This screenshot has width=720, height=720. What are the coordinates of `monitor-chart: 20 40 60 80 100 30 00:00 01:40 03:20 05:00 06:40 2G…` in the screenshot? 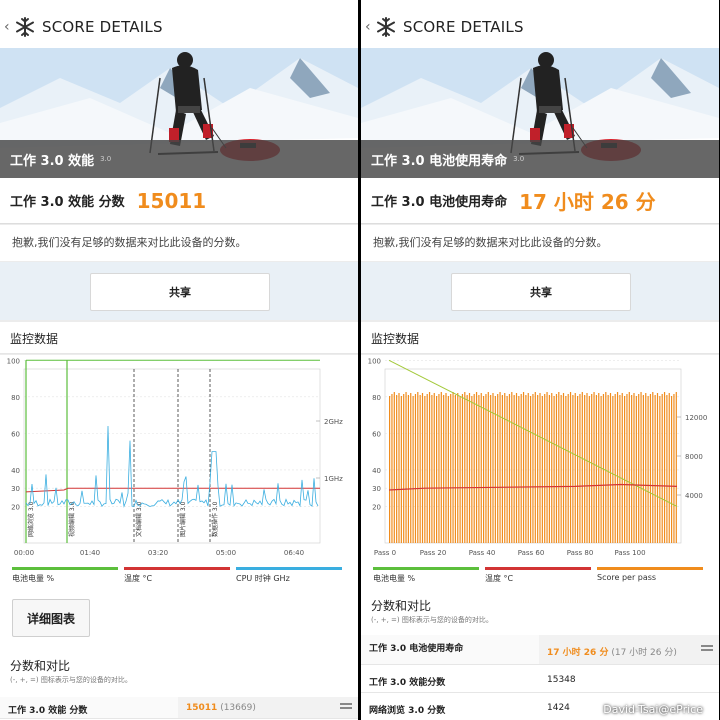 It's located at (179, 460).